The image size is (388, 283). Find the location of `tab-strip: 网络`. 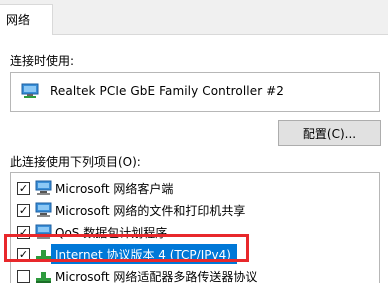

tab-strip: 网络 is located at coordinates (194, 18).